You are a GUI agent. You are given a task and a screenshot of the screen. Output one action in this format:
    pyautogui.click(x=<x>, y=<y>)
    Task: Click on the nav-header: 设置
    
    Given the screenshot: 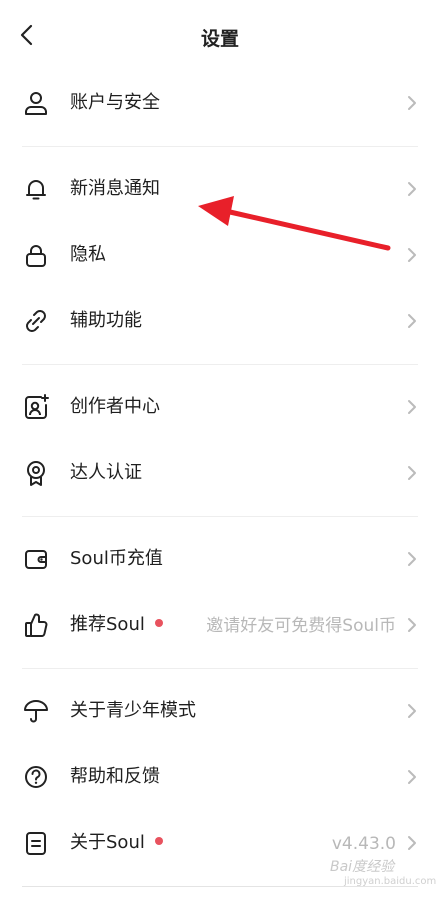 What is the action you would take?
    pyautogui.click(x=220, y=35)
    